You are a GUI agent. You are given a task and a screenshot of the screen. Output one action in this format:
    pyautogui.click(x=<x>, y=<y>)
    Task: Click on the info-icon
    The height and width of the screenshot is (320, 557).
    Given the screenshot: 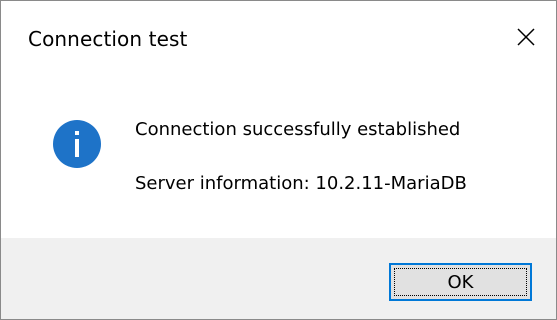 What is the action you would take?
    pyautogui.click(x=77, y=144)
    